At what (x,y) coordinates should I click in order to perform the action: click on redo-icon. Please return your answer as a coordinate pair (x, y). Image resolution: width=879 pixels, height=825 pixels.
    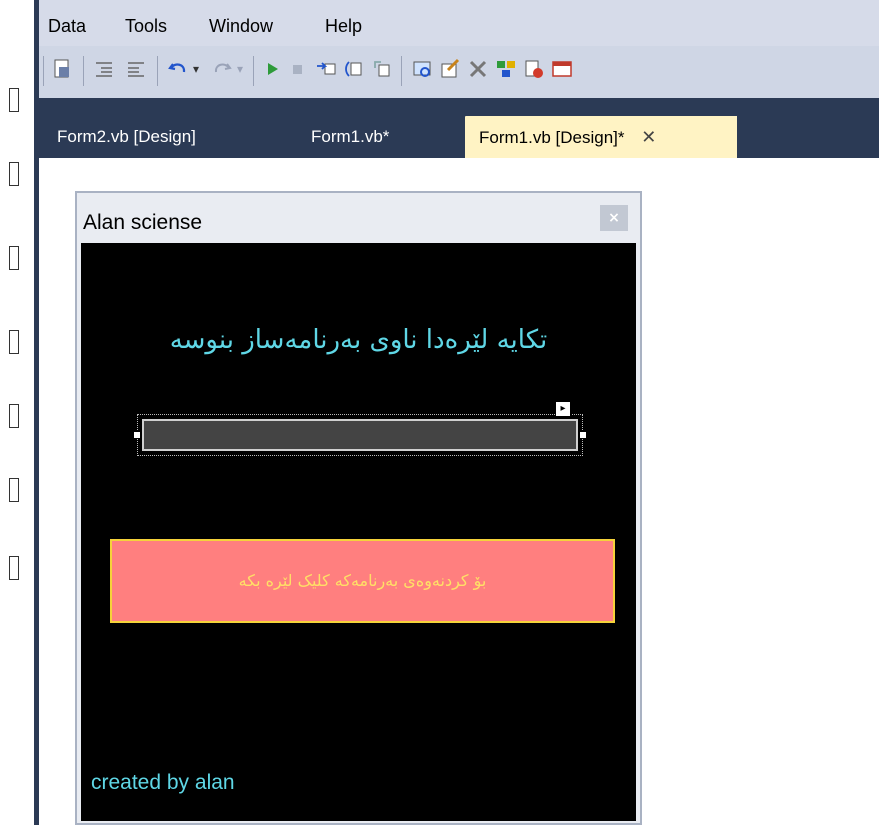
    Looking at the image, I should click on (222, 69).